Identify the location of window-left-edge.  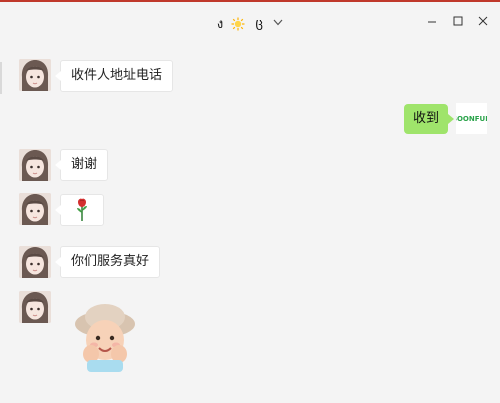
(1, 78).